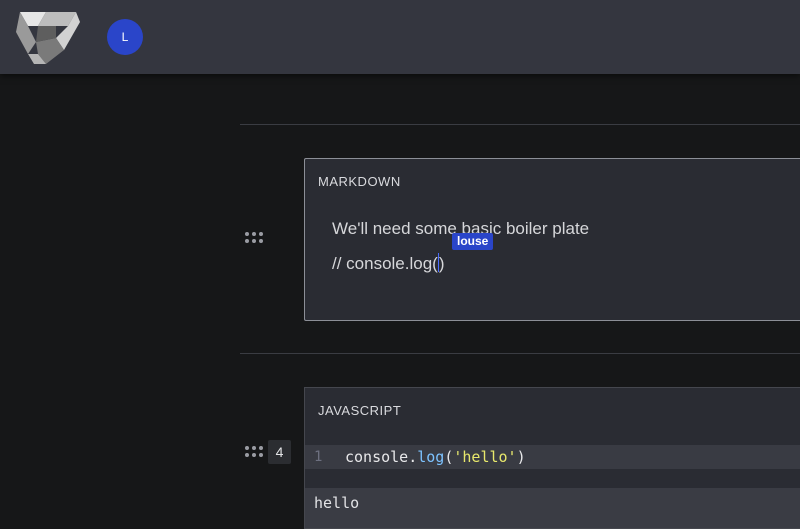 The width and height of the screenshot is (800, 529). I want to click on user-avatar: L, so click(125, 37).